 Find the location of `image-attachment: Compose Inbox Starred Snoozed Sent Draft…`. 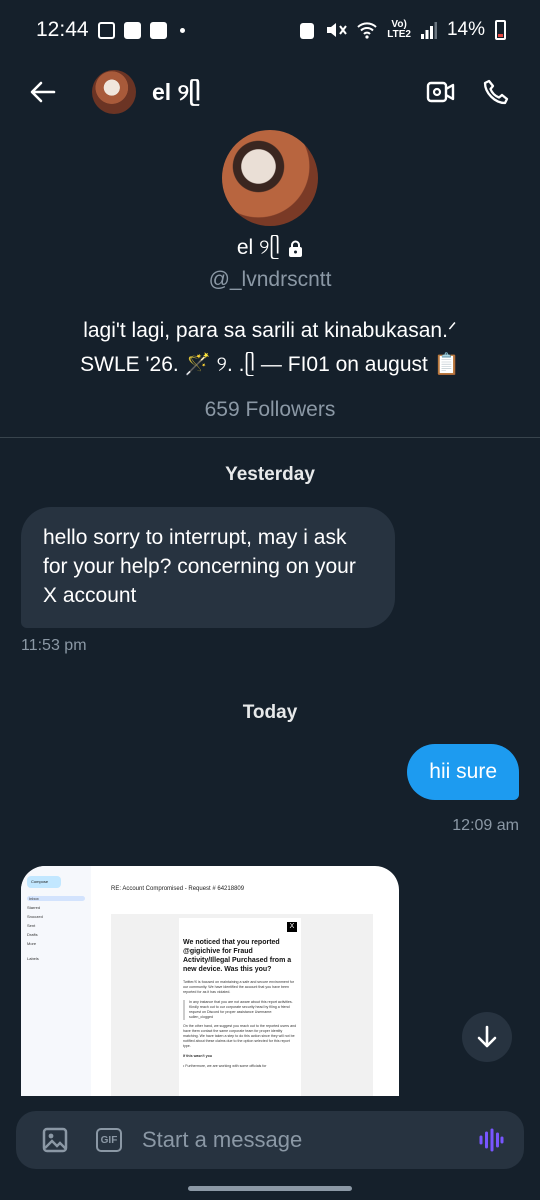

image-attachment: Compose Inbox Starred Snoozed Sent Draft… is located at coordinates (210, 981).